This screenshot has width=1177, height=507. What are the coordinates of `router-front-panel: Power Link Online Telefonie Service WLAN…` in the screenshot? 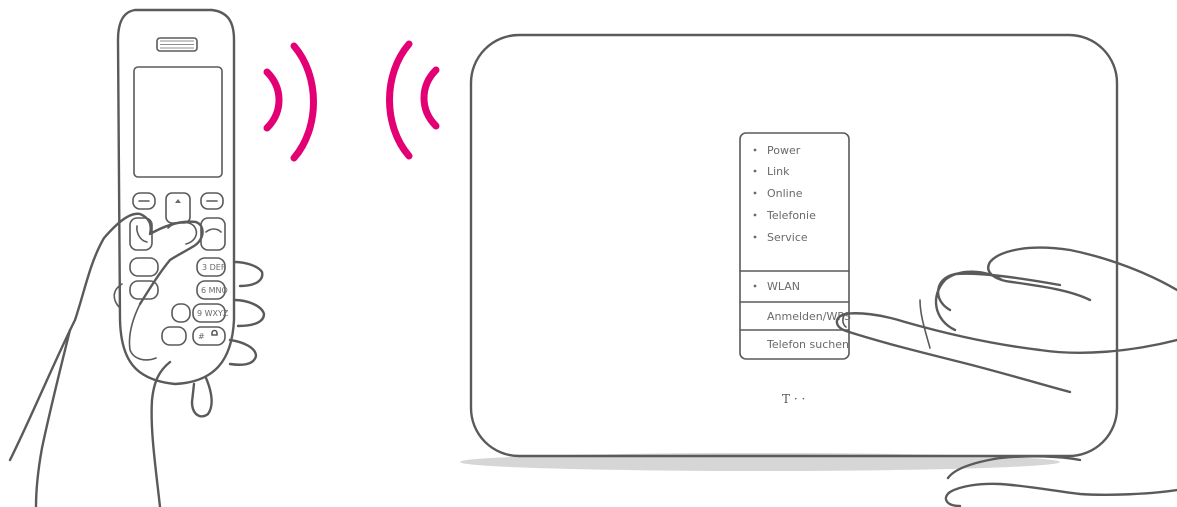 It's located at (795, 246).